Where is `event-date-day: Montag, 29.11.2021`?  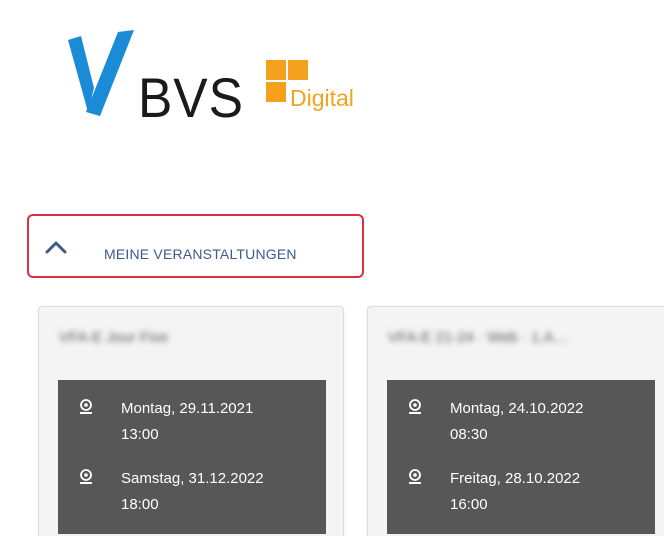
event-date-day: Montag, 29.11.2021 is located at coordinates (187, 408).